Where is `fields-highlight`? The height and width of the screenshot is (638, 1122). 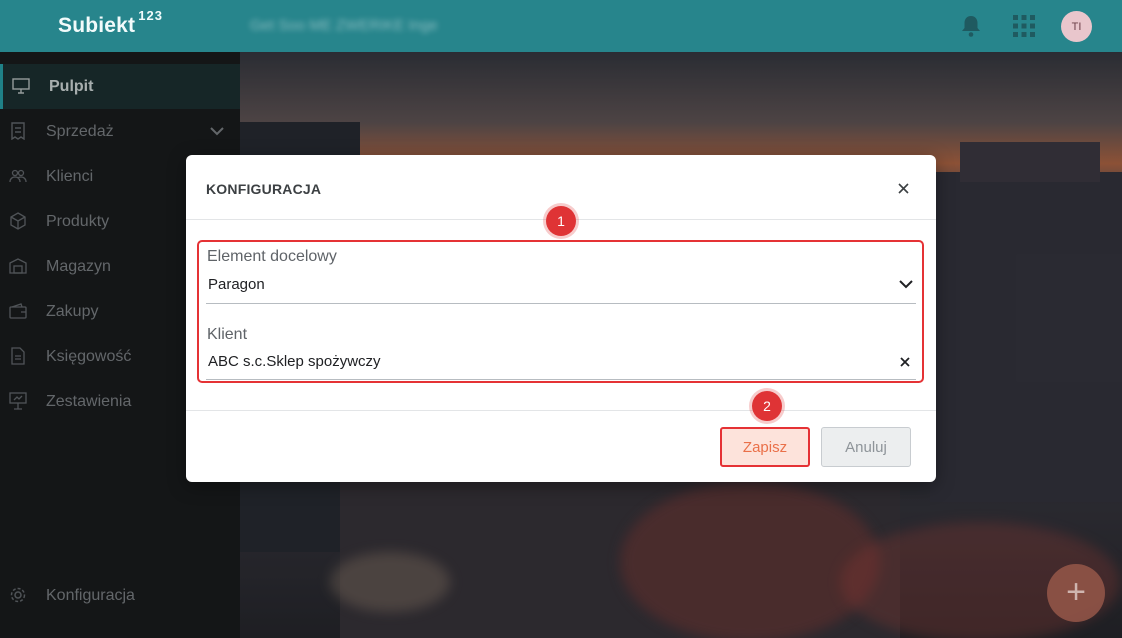 fields-highlight is located at coordinates (560, 311).